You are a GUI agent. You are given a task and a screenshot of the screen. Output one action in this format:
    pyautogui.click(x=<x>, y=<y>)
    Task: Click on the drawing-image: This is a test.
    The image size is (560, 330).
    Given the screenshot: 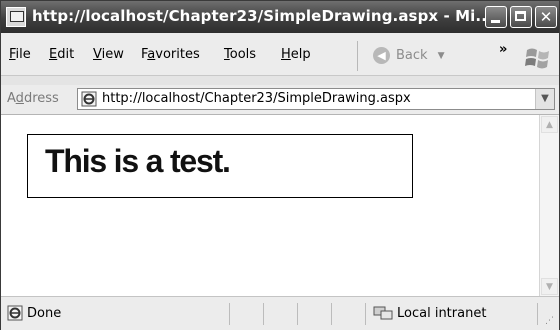 What is the action you would take?
    pyautogui.click(x=220, y=166)
    